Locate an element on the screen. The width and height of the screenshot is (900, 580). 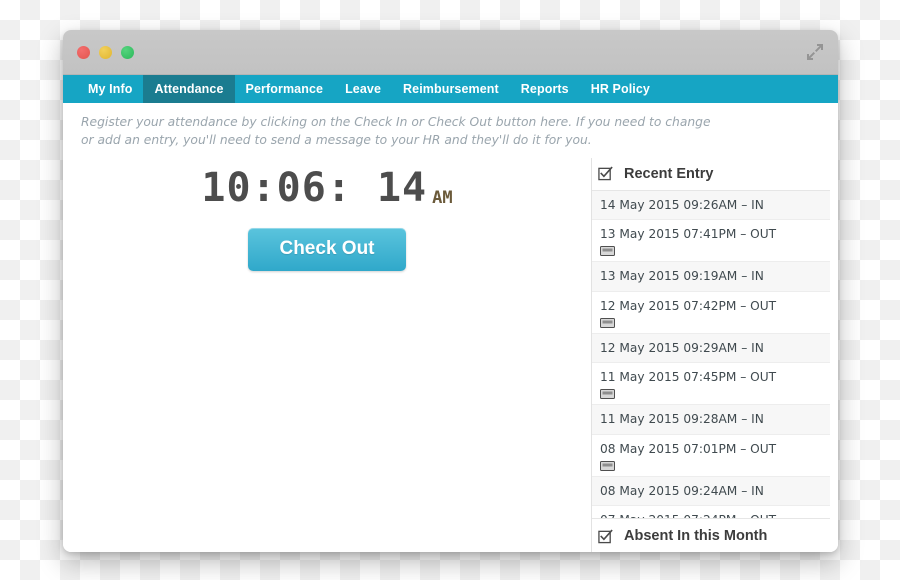
entry-text: 11 May 2015 07:45PM – OUT is located at coordinates (688, 377).